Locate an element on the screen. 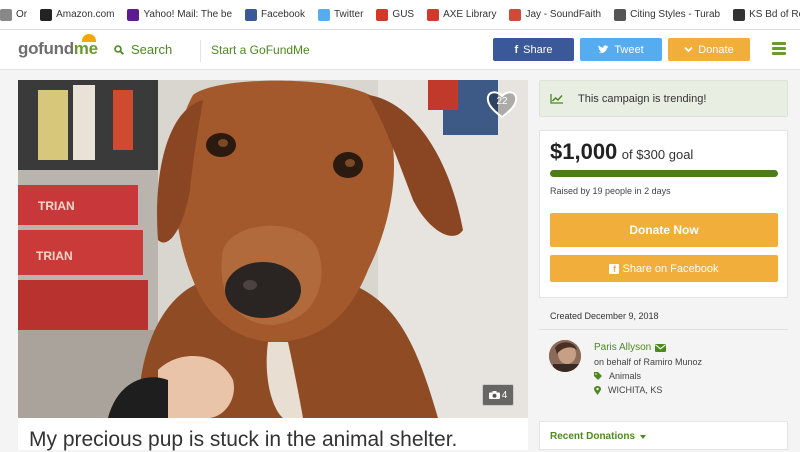 The image size is (800, 452). bookmark-item: Amazon.com is located at coordinates (77, 14).